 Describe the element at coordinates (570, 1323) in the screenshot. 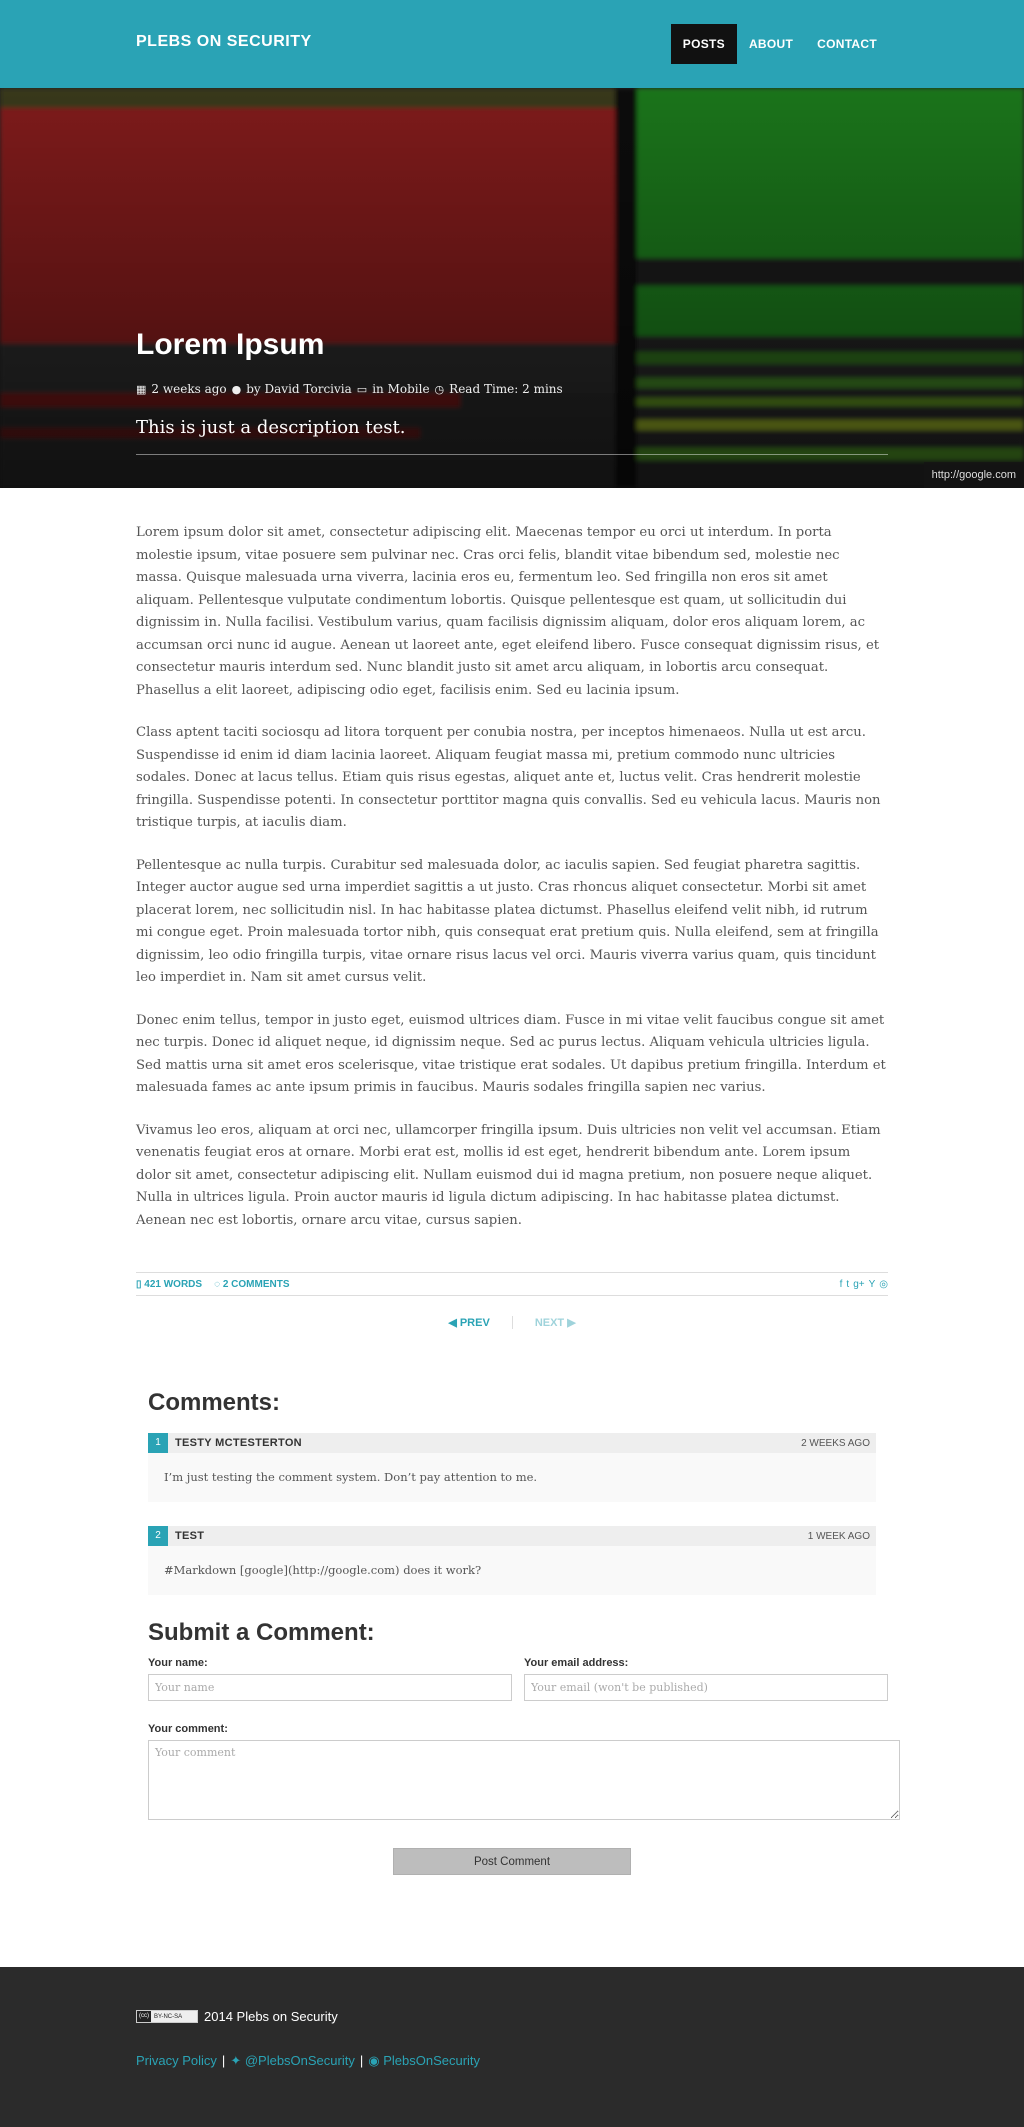

I see `chevron-right-icon: ▶` at that location.